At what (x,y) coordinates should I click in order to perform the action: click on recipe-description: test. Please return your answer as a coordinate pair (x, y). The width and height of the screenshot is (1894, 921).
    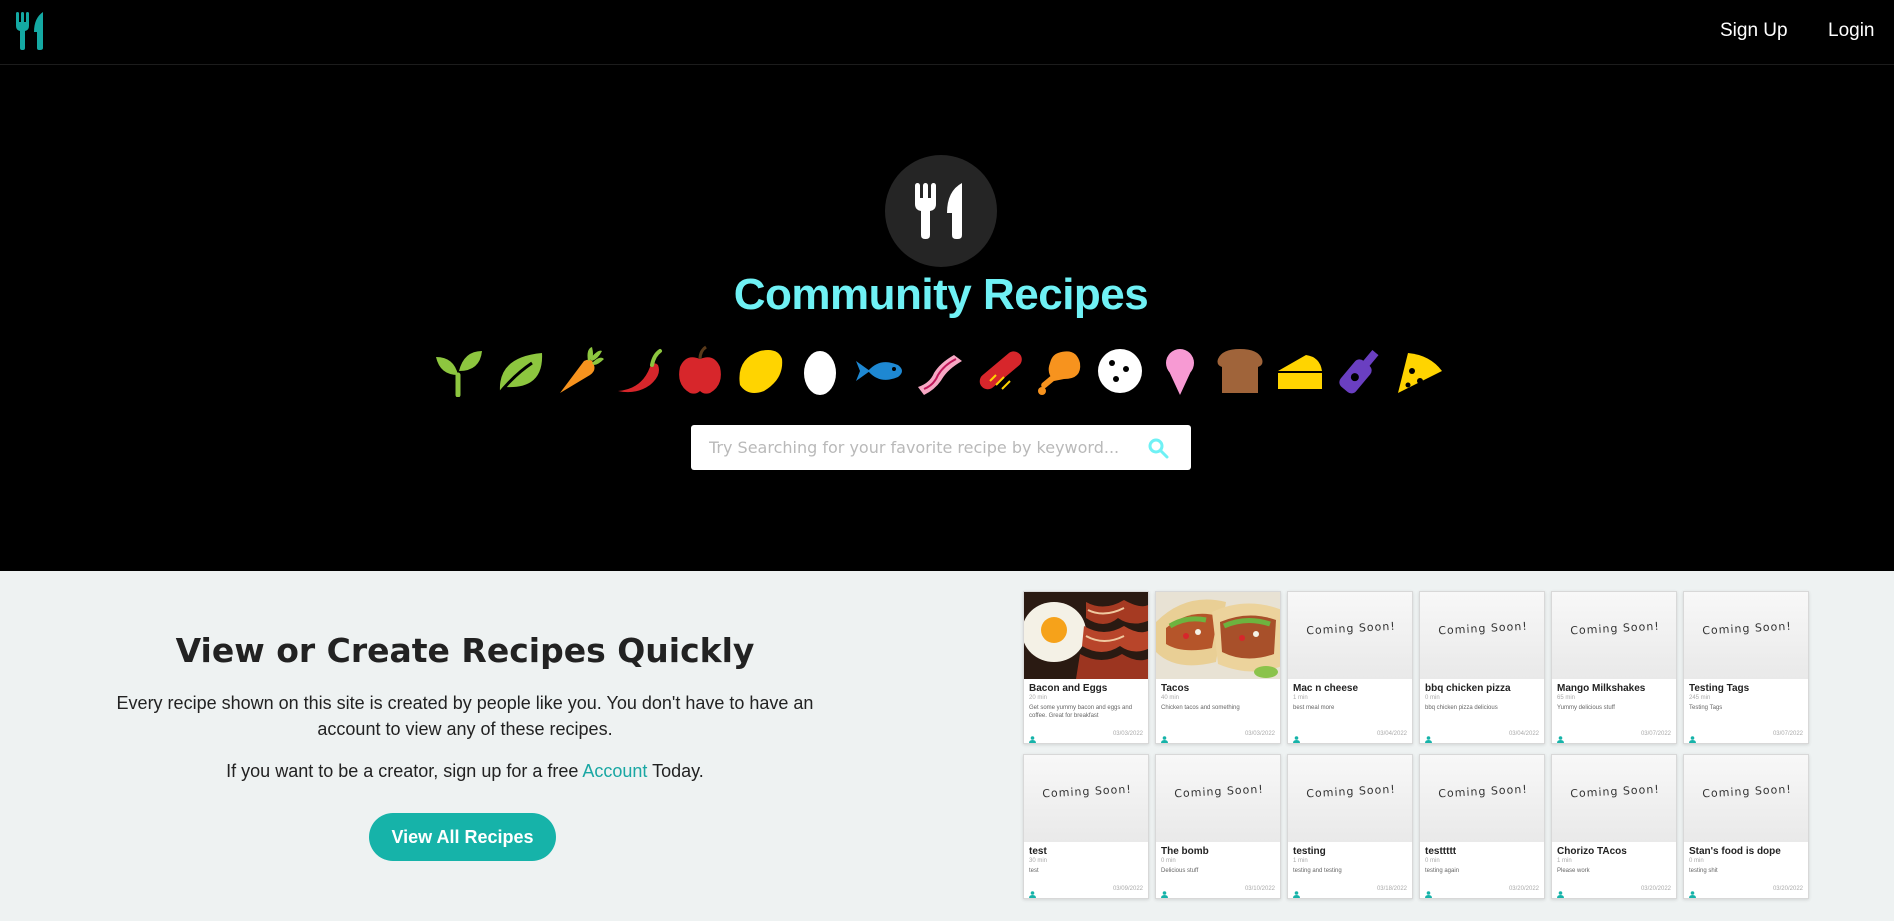
    Looking at the image, I should click on (1034, 871).